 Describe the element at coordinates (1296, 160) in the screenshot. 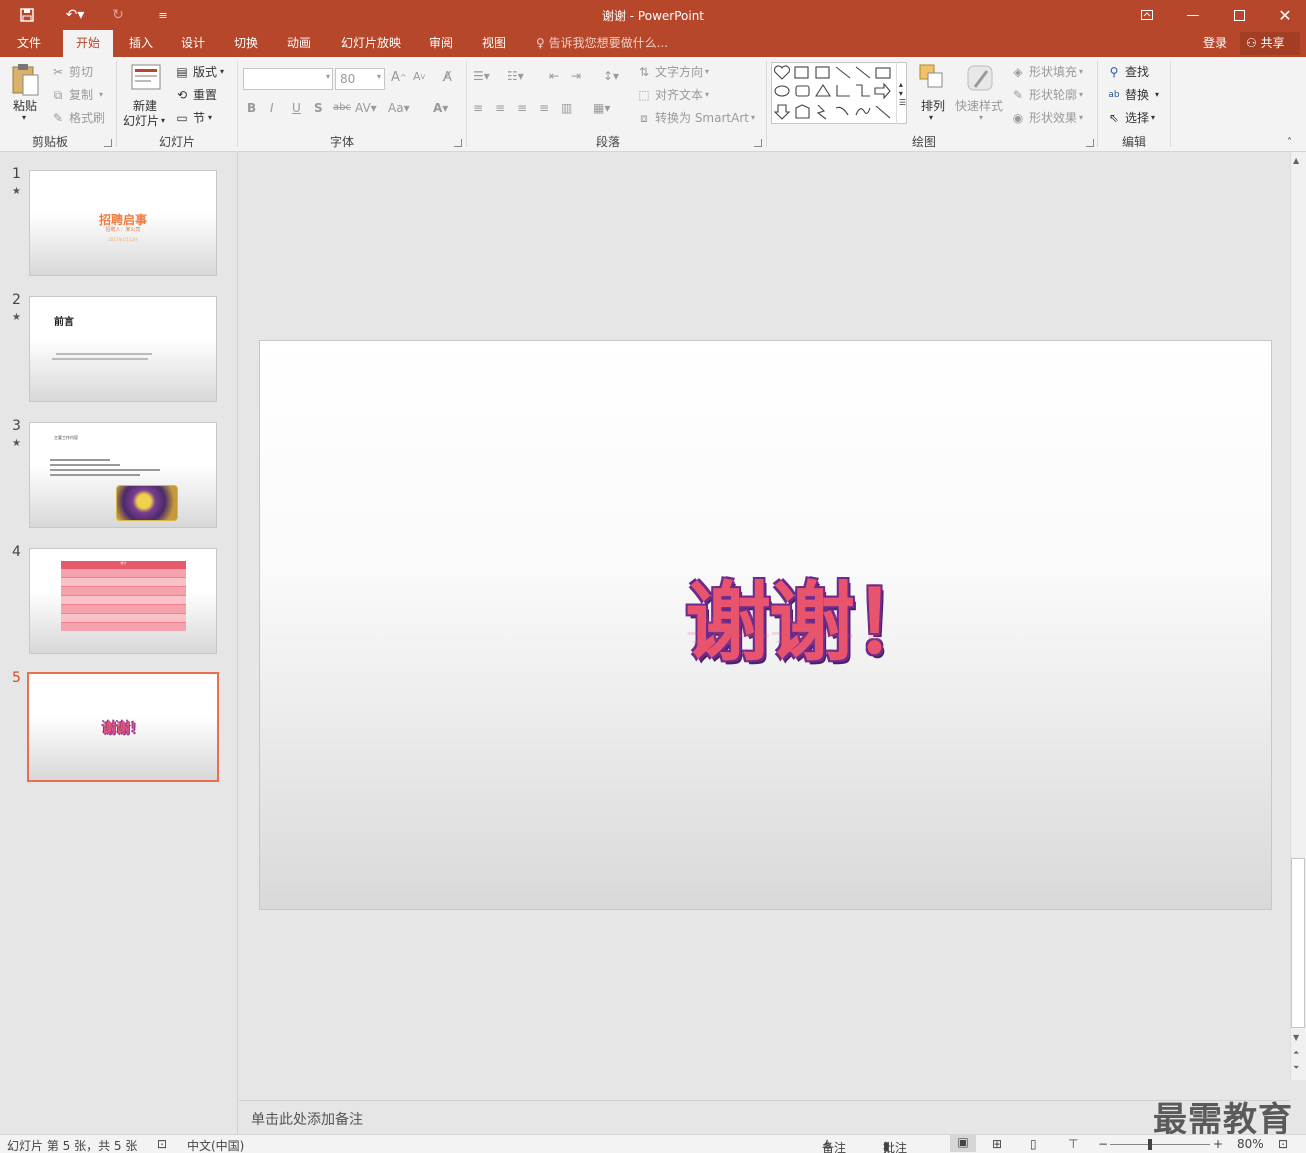

I see `scroll-up-icon: ▲` at that location.